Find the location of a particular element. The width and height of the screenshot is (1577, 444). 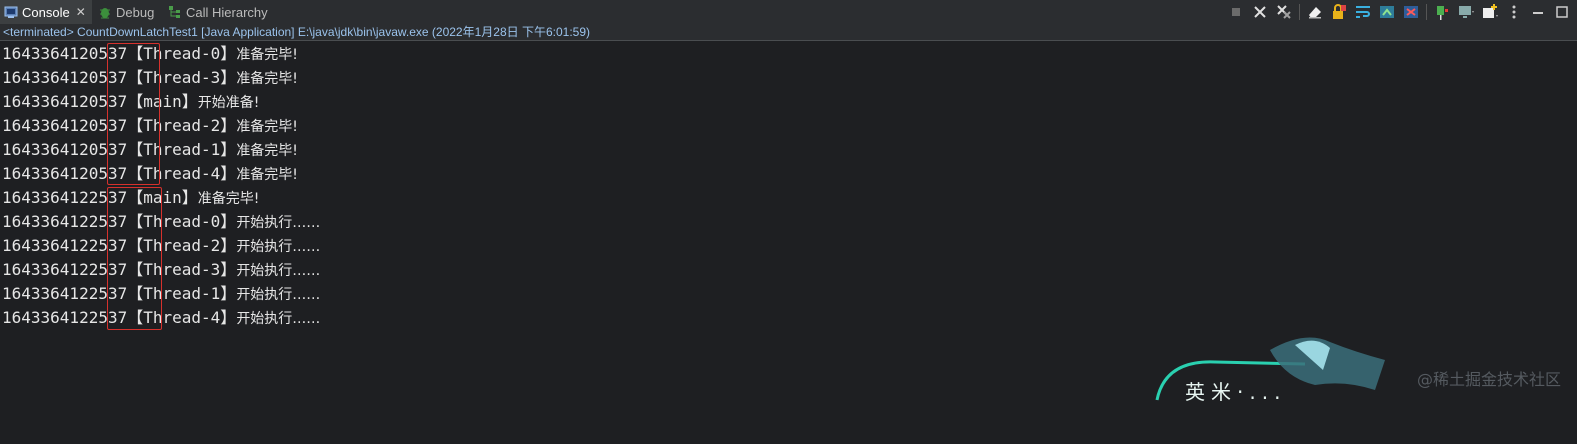

remove-launch-icon is located at coordinates (1260, 12).